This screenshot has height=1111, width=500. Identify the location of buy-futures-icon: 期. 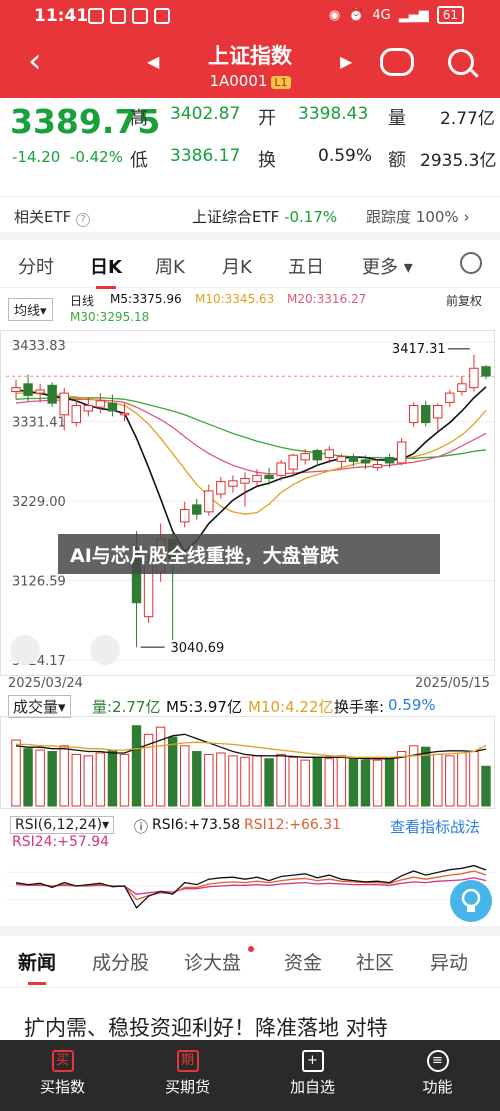
(187, 1061).